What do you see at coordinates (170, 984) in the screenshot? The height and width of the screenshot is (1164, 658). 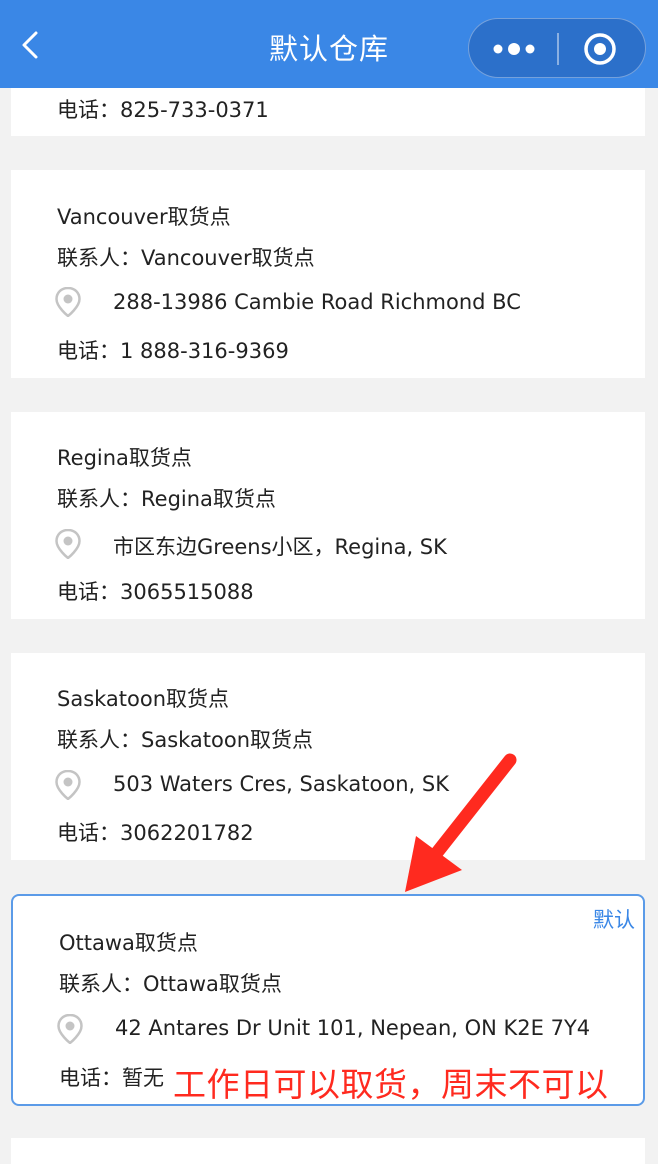 I see `warehouse-contact: 联系人：Ottawa取货点` at bounding box center [170, 984].